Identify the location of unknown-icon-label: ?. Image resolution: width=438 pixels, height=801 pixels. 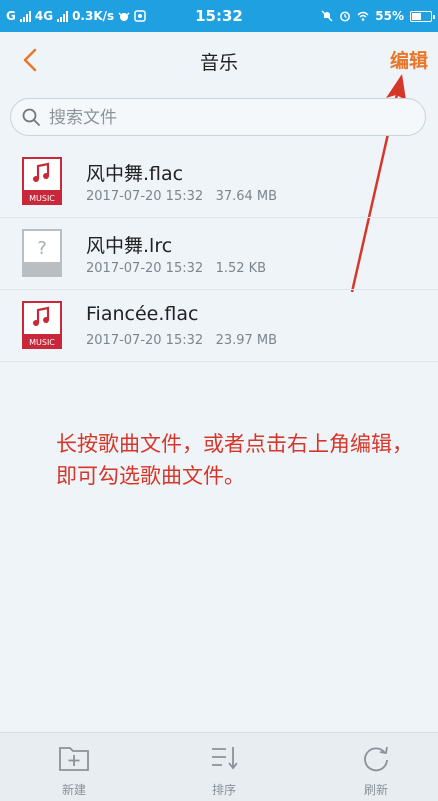
(42, 248).